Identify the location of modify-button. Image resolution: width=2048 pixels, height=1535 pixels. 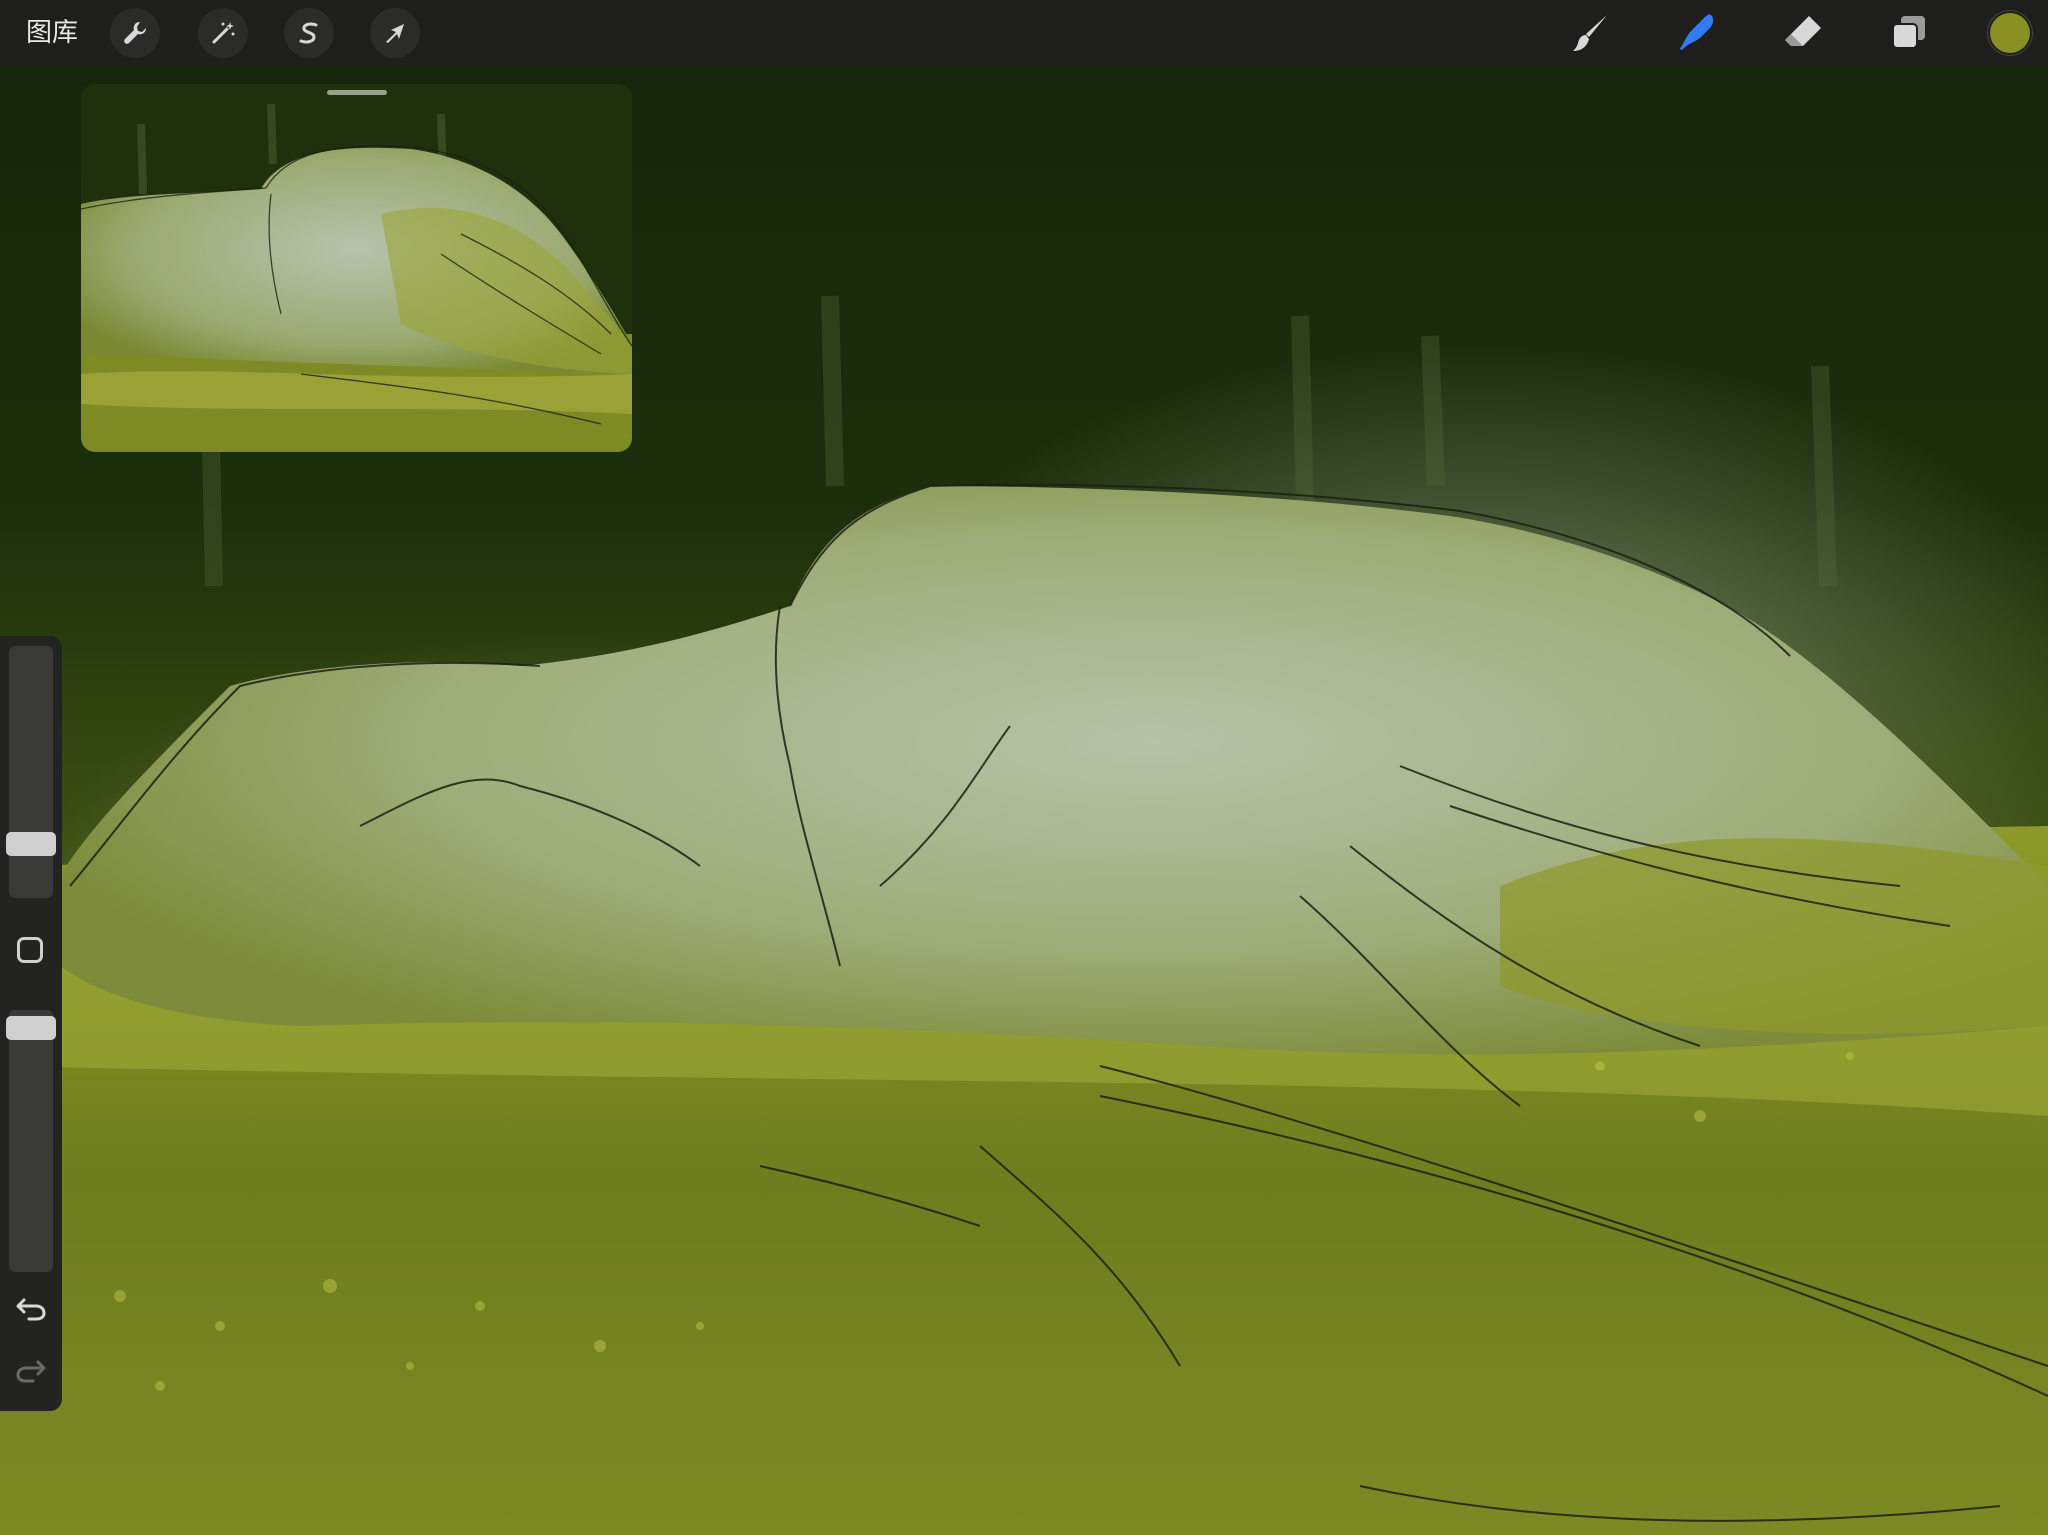
(30, 950).